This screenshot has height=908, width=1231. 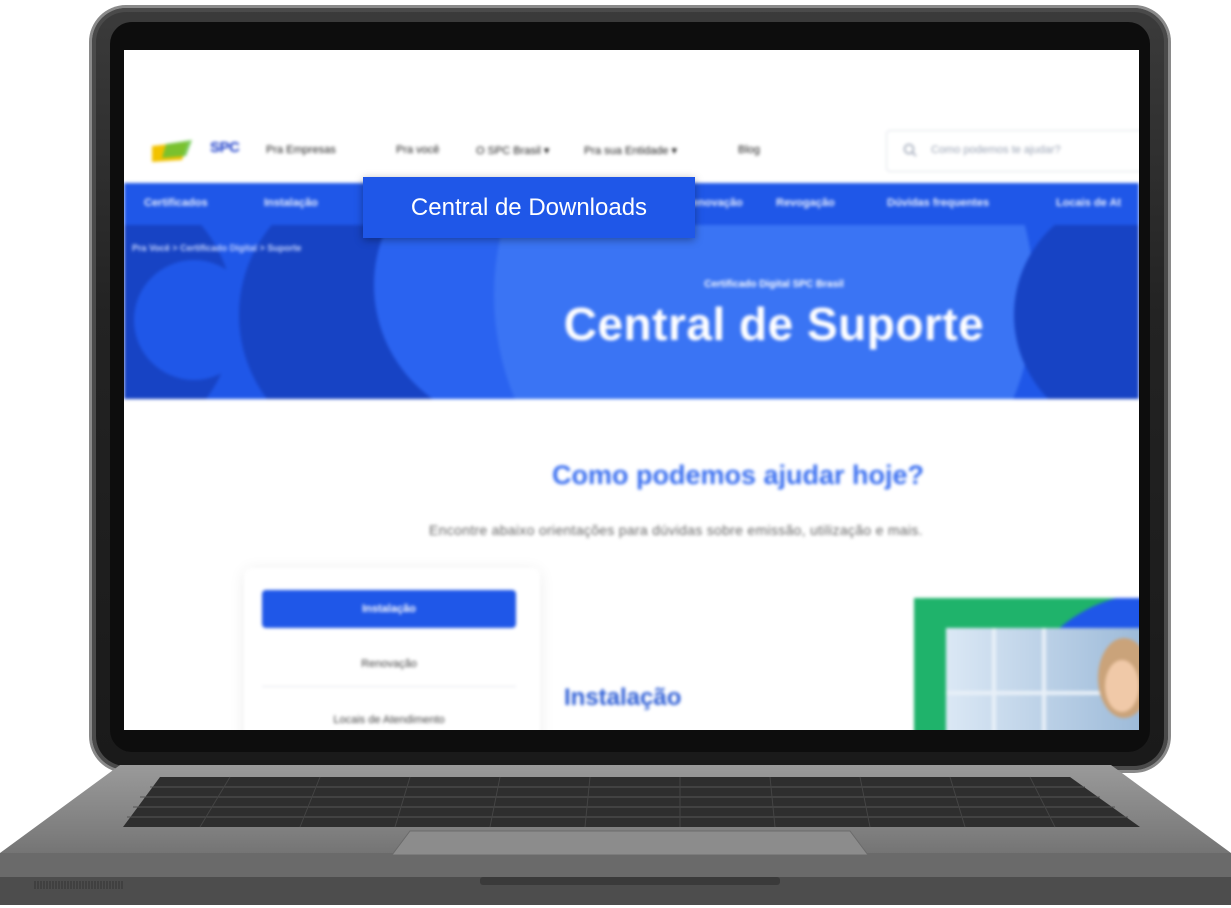 What do you see at coordinates (291, 203) in the screenshot?
I see `subnav-instalacao: Instalação` at bounding box center [291, 203].